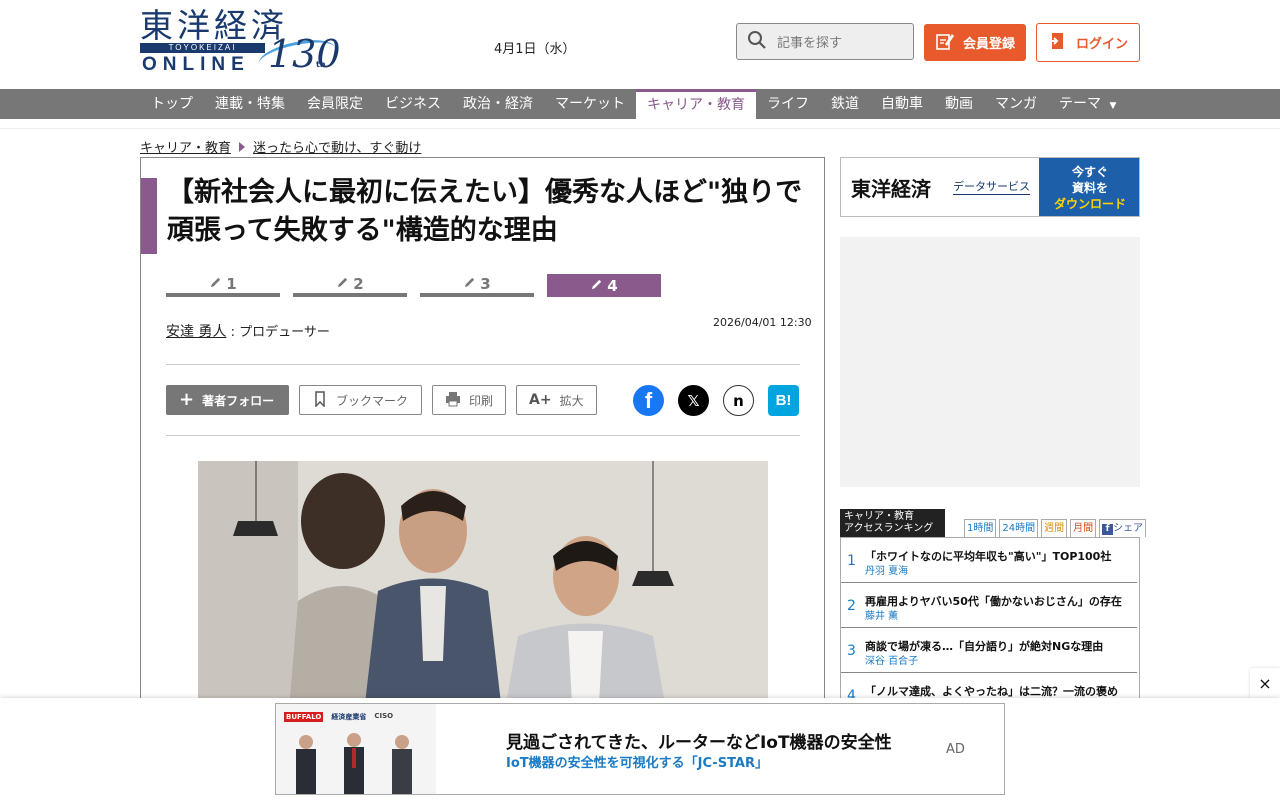 The height and width of the screenshot is (800, 1280). What do you see at coordinates (1089, 172) in the screenshot?
I see `banner-cta-line1: 今すぐ` at bounding box center [1089, 172].